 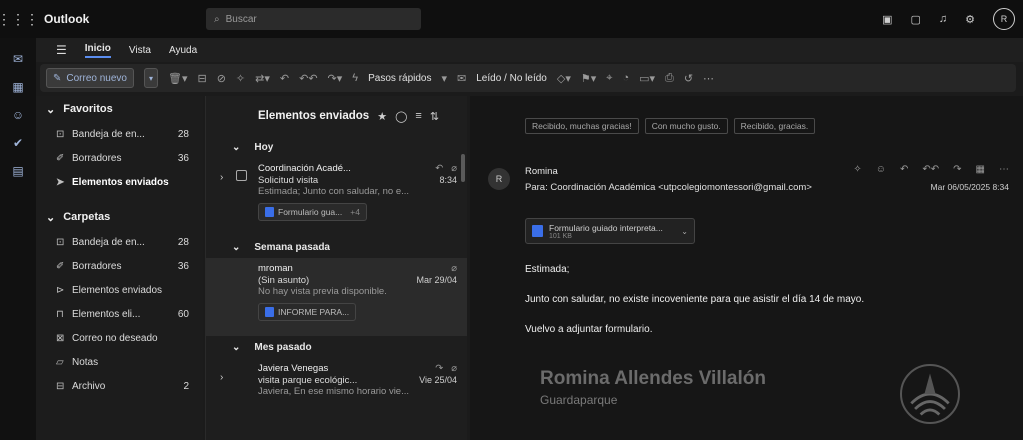 I want to click on read-unread-button: Leído / No leído, so click(x=511, y=78).